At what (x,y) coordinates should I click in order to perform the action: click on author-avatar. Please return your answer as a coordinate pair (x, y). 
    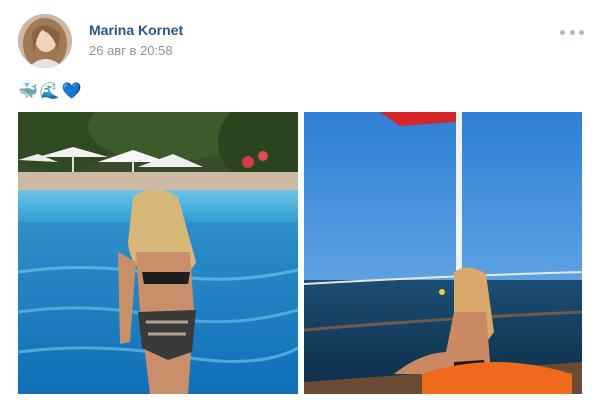
    Looking at the image, I should click on (45, 41).